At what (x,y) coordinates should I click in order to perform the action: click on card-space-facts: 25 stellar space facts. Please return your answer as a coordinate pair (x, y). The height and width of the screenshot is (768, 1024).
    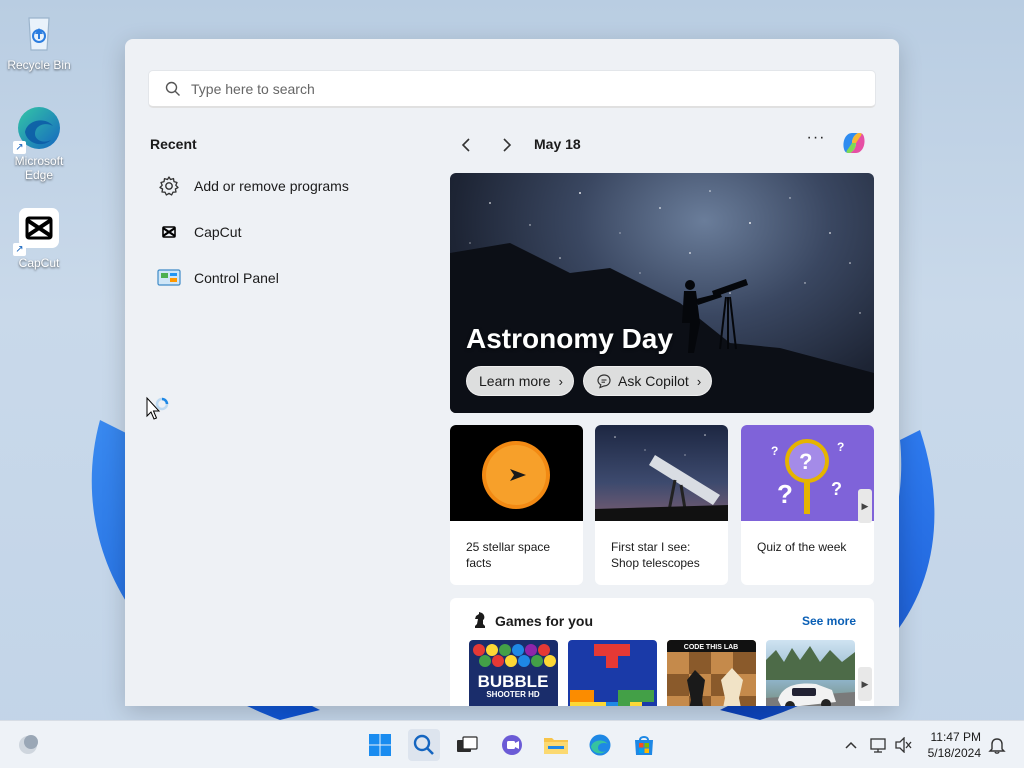
    Looking at the image, I should click on (516, 505).